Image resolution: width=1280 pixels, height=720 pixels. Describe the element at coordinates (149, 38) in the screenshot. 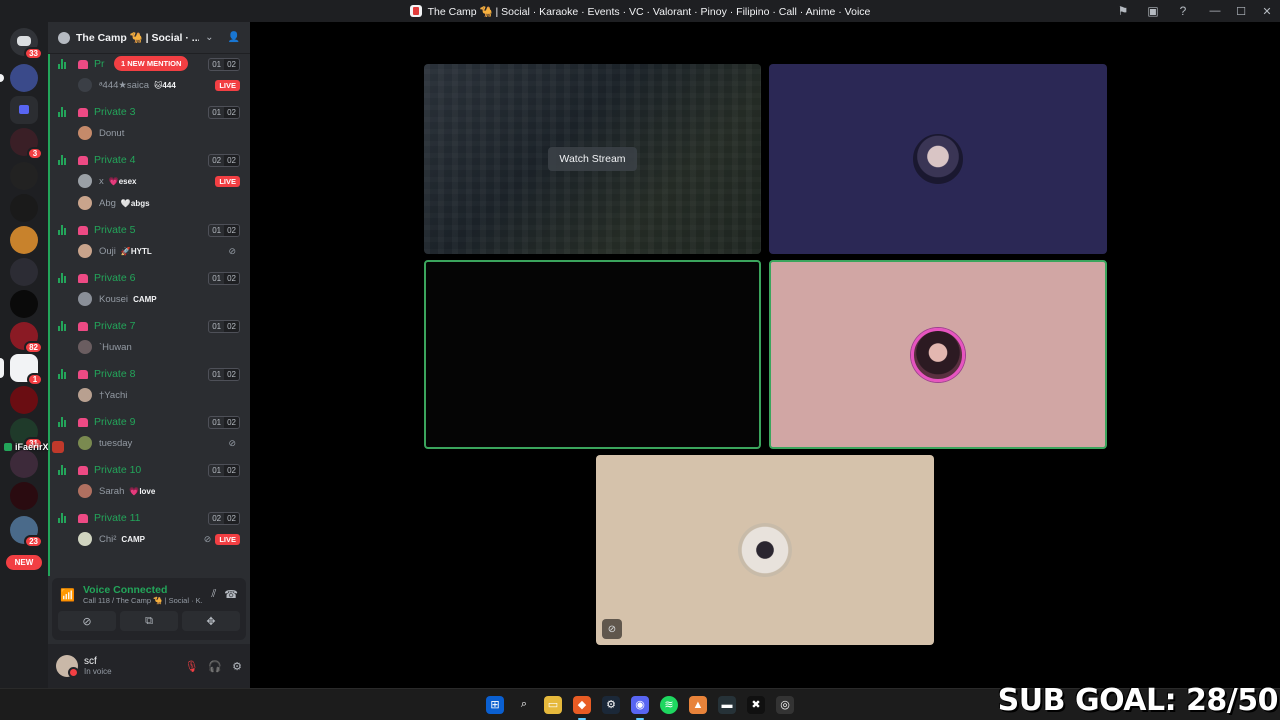

I see `guild-header: The Camp 🐪 | Social · ... ⌄ 👤` at that location.